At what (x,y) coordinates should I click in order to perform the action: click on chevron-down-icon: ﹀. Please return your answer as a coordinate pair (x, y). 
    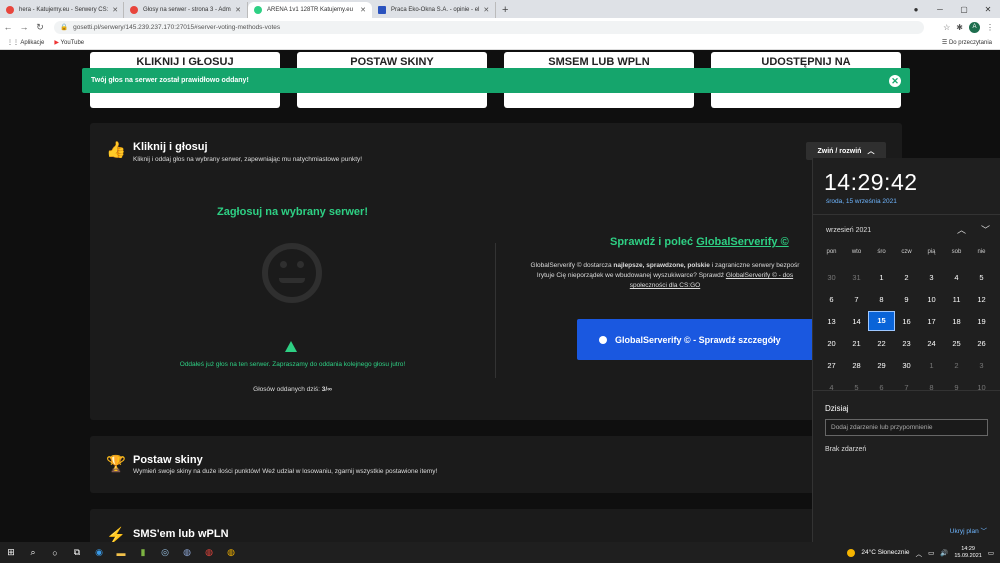
    Looking at the image, I should click on (985, 229).